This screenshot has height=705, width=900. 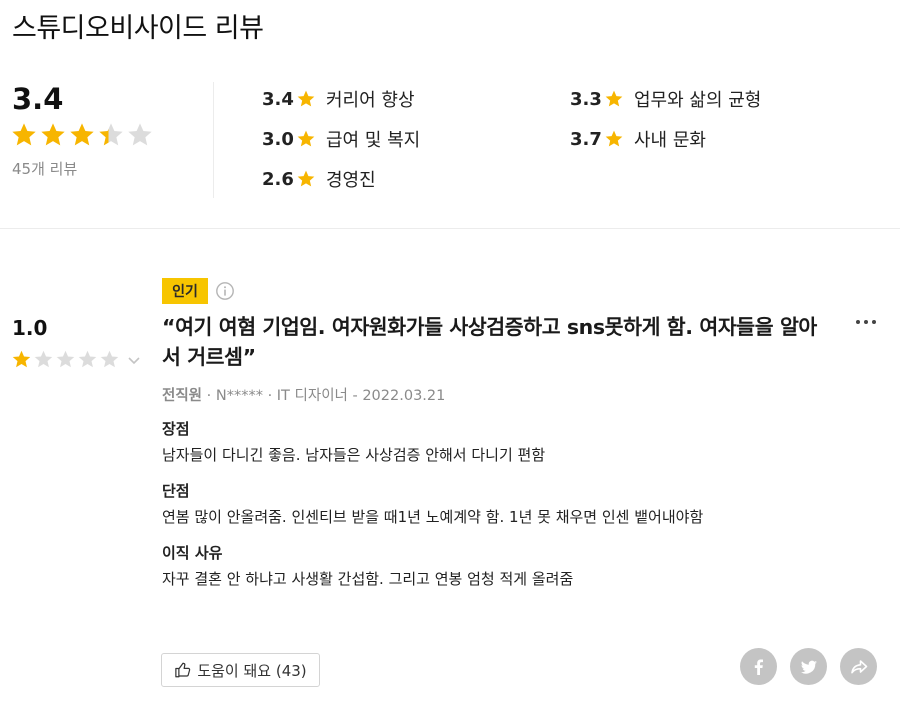 What do you see at coordinates (176, 491) in the screenshot?
I see `cons-heading: 단점` at bounding box center [176, 491].